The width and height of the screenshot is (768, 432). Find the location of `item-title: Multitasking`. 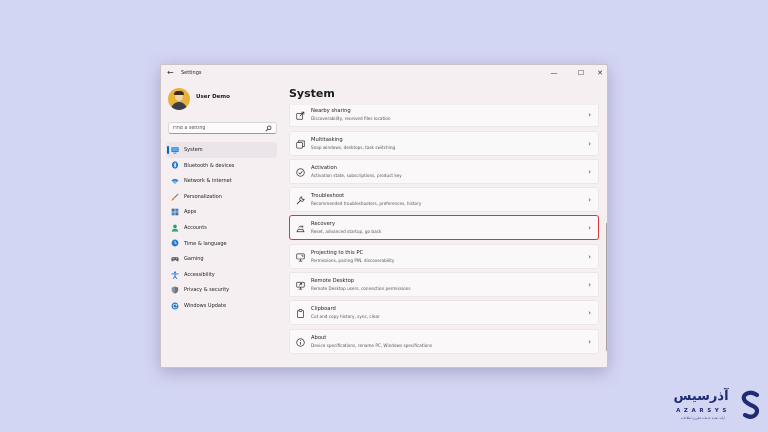

item-title: Multitasking is located at coordinates (327, 139).